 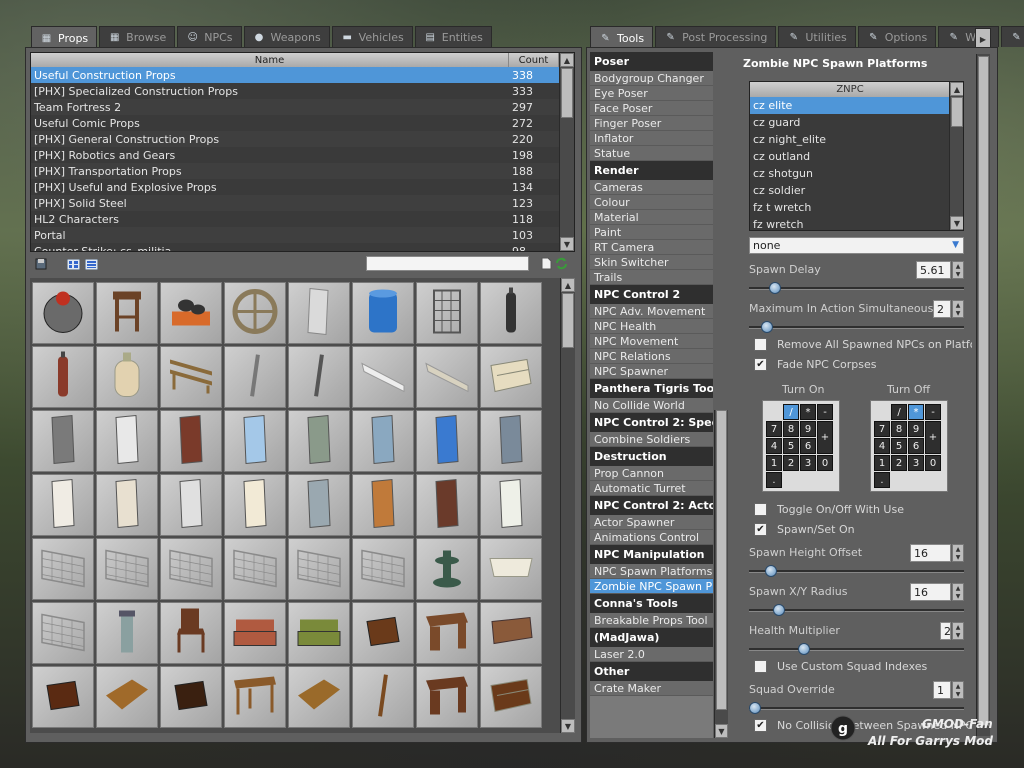 What do you see at coordinates (760, 509) in the screenshot?
I see `toggle-use-checkbox` at bounding box center [760, 509].